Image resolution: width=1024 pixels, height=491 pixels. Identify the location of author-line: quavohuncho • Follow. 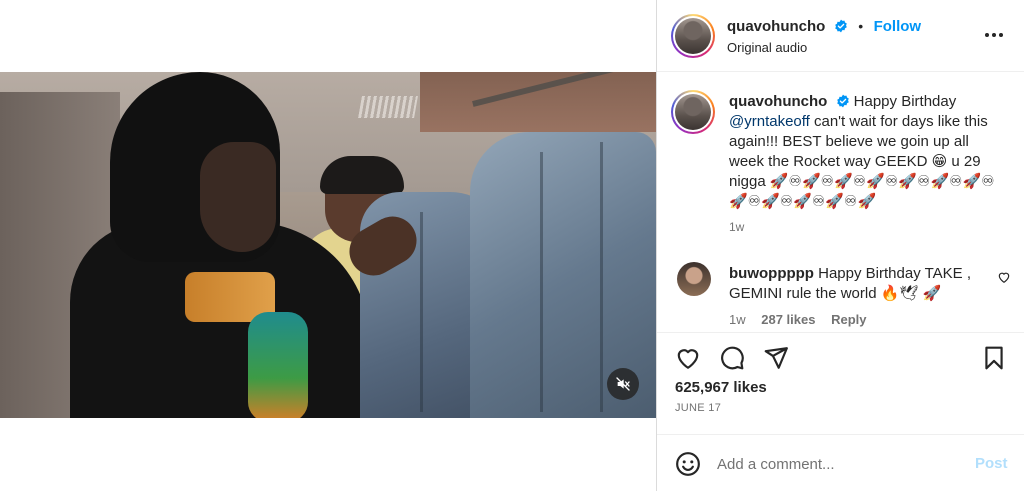
(824, 27).